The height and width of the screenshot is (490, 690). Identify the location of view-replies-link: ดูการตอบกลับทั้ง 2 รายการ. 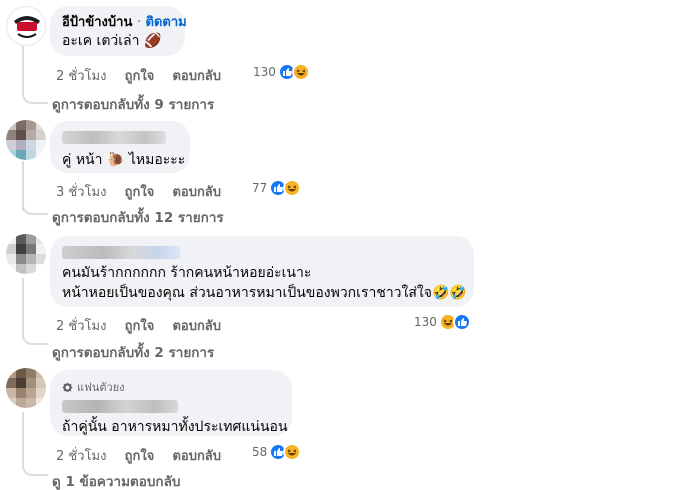
(133, 352).